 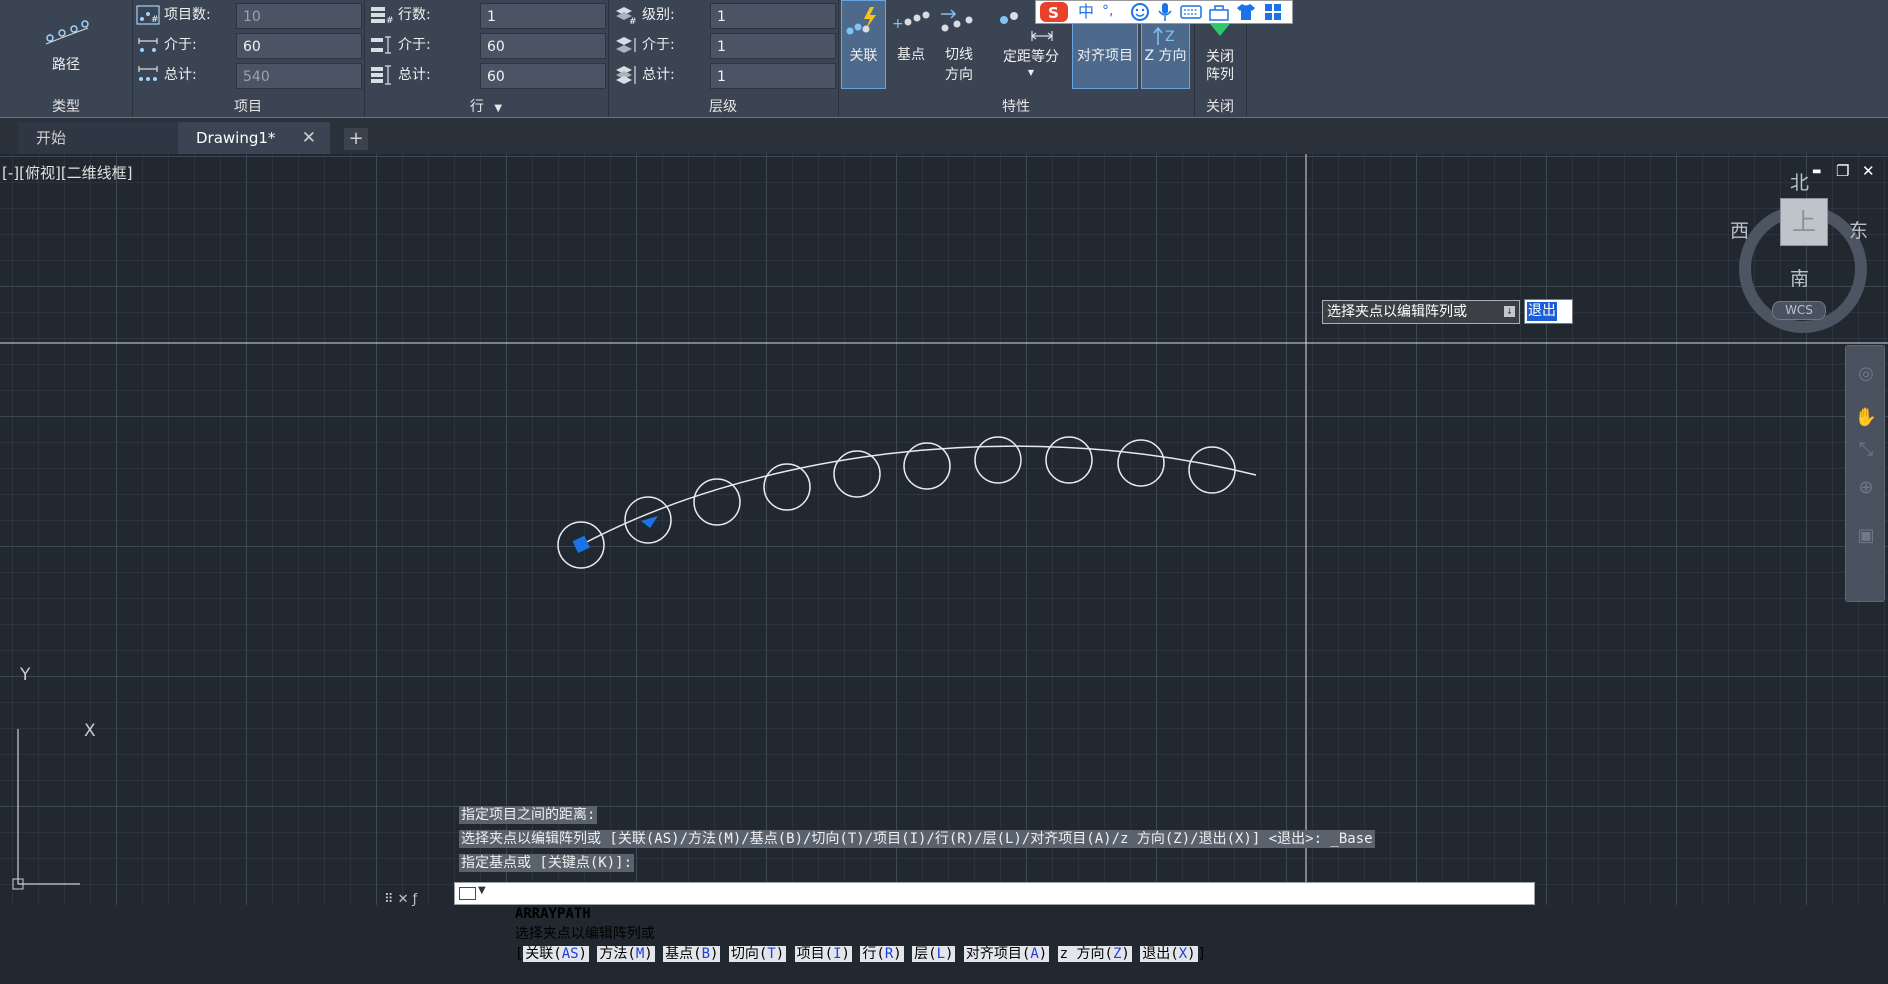 What do you see at coordinates (626, 16) in the screenshot?
I see `level-count-icon: #` at bounding box center [626, 16].